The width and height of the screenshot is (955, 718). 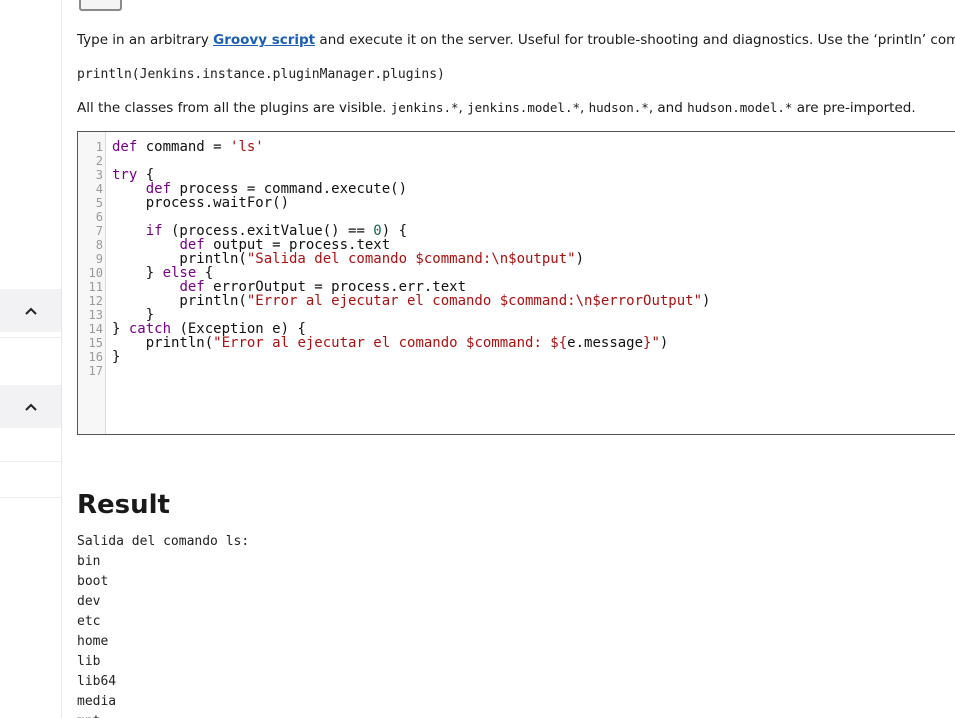 I want to click on import-jenkins-model: jenkins.model.*, so click(x=523, y=107).